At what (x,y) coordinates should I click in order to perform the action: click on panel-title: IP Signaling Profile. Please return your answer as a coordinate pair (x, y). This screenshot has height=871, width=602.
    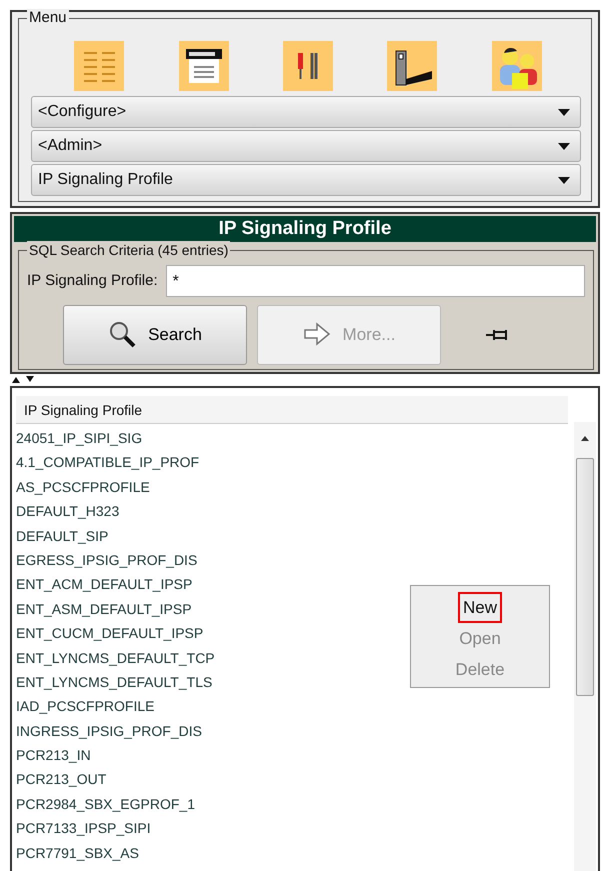
    Looking at the image, I should click on (305, 229).